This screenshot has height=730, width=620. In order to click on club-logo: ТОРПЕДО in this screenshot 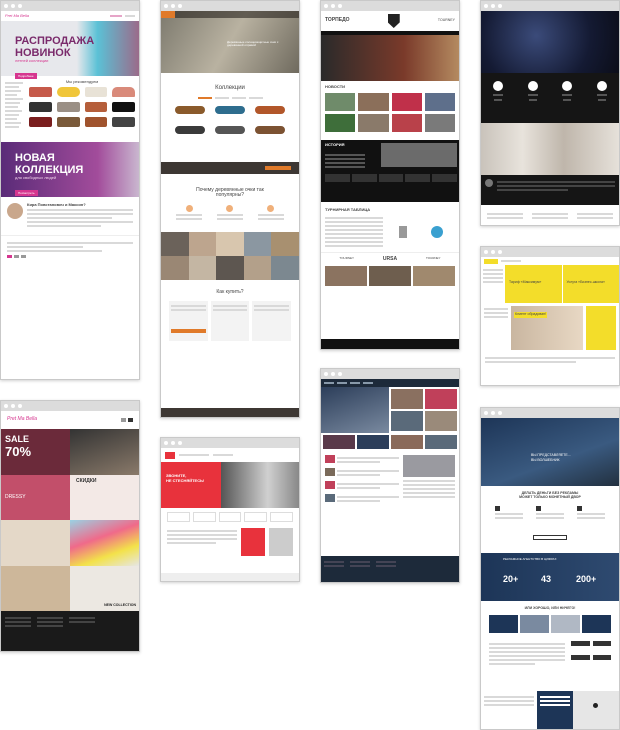, I will do `click(337, 21)`.